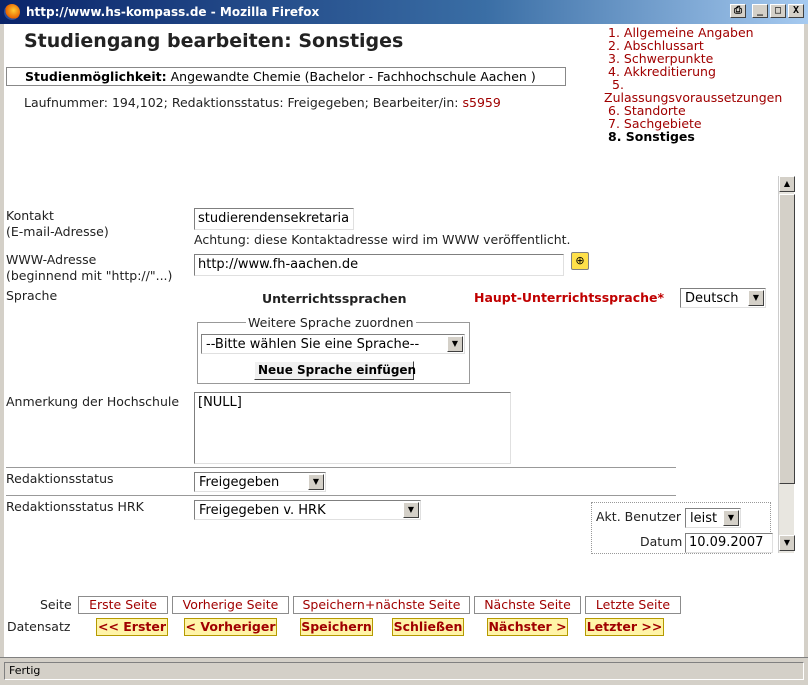  What do you see at coordinates (651, 136) in the screenshot?
I see `nav-item-sonstiges: 8. Sonstiges` at bounding box center [651, 136].